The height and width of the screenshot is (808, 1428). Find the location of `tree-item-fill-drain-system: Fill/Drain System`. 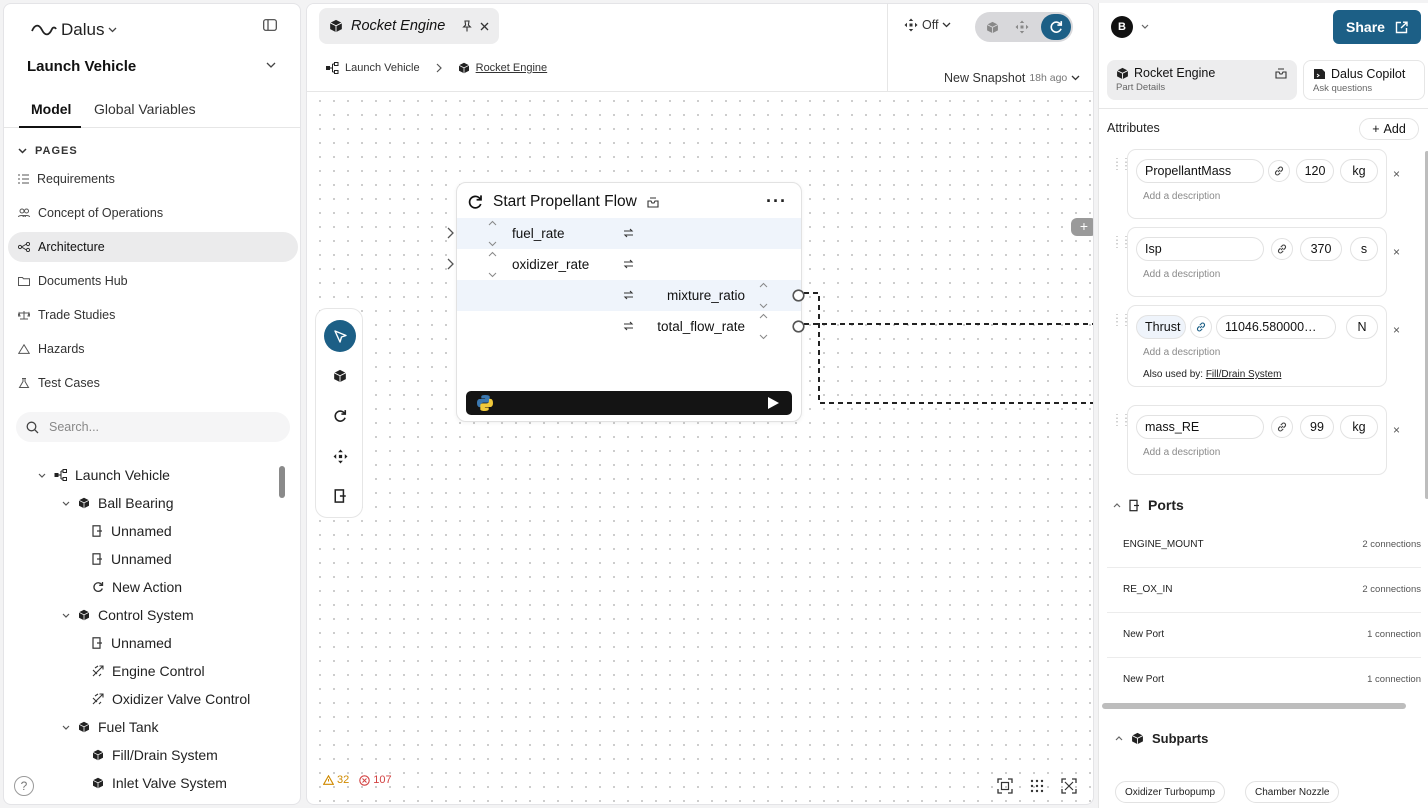

tree-item-fill-drain-system: Fill/Drain System is located at coordinates (155, 755).